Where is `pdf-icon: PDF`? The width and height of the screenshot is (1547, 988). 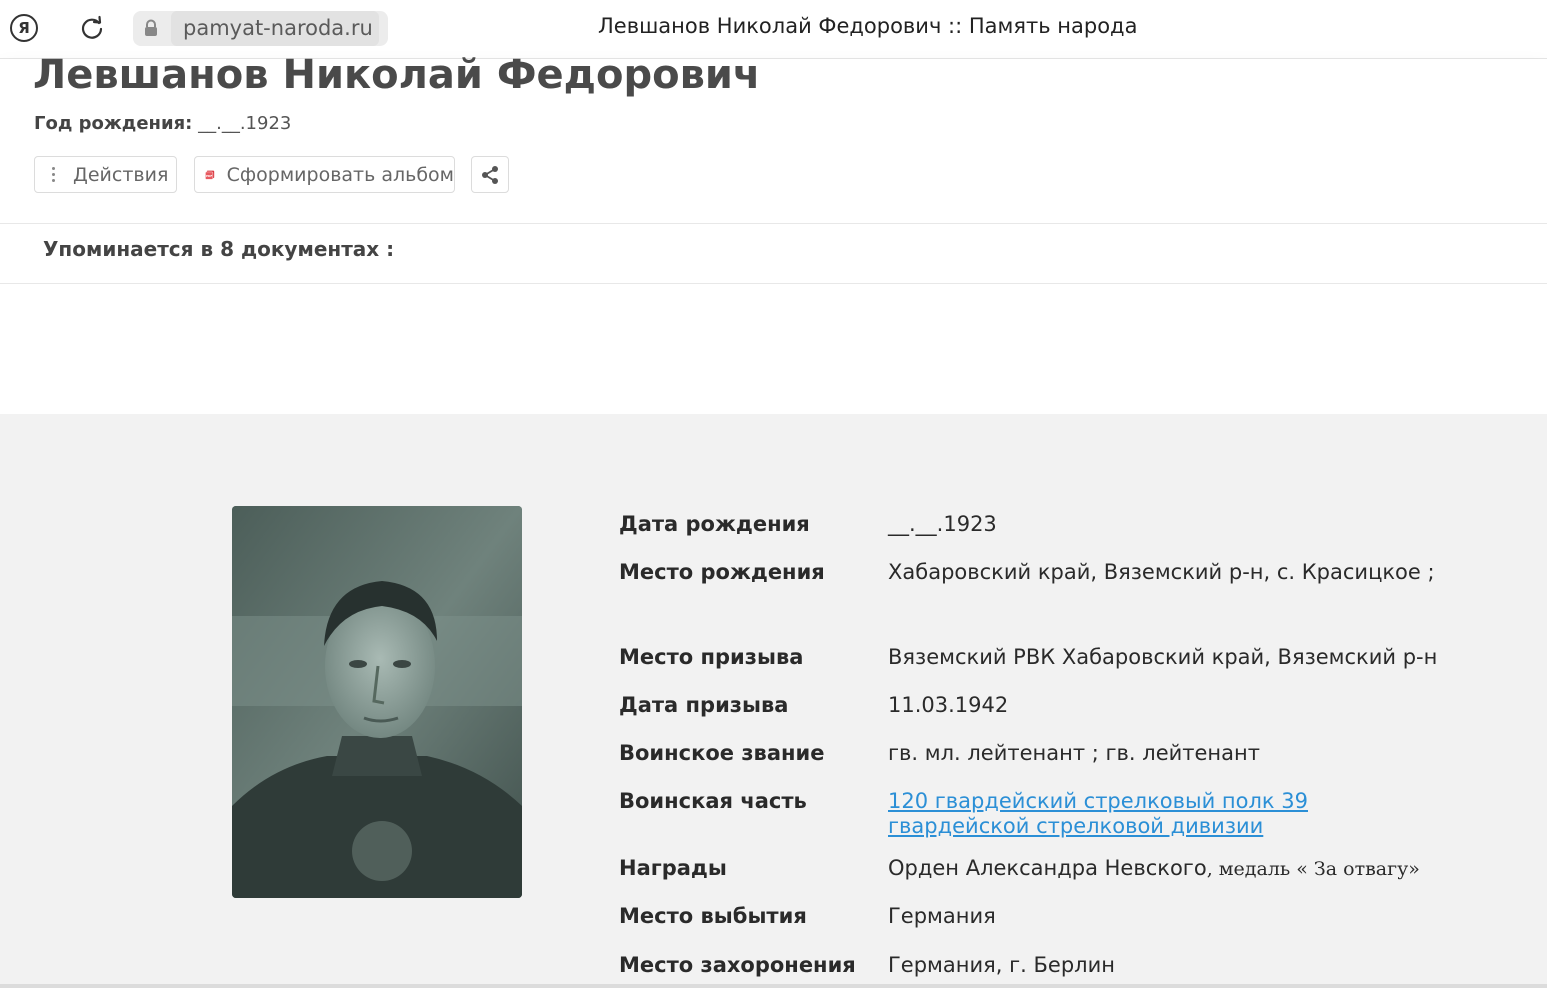 pdf-icon: PDF is located at coordinates (210, 175).